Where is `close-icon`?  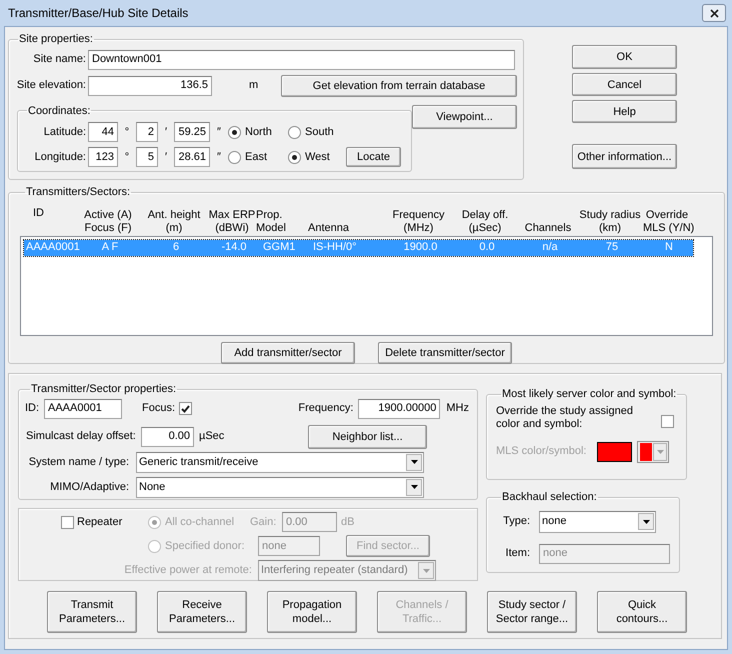 close-icon is located at coordinates (714, 13).